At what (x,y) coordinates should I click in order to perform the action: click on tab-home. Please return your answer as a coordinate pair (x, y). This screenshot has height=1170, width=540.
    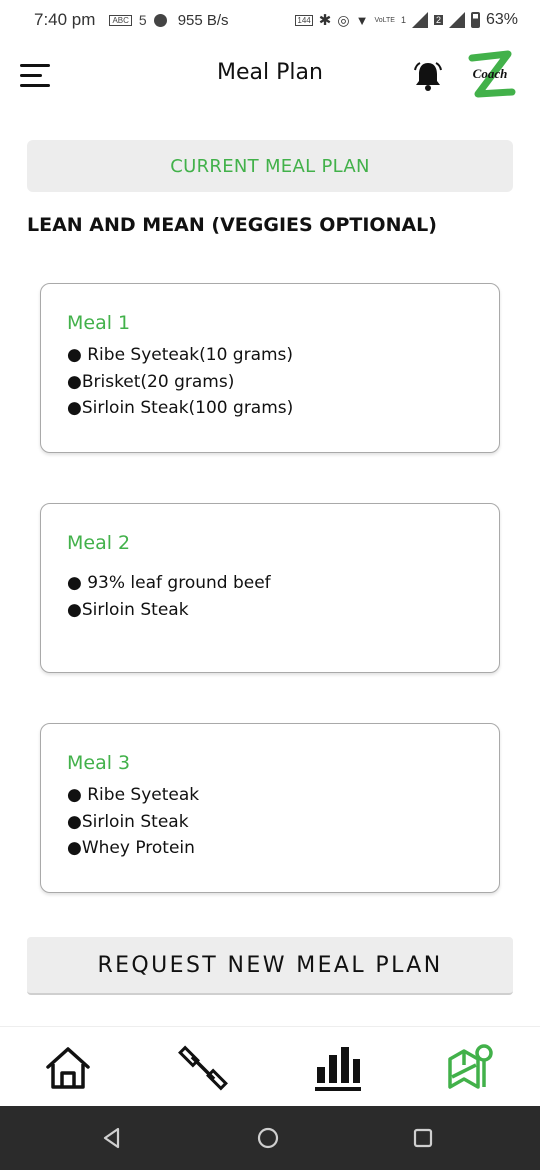
    Looking at the image, I should click on (68, 1068).